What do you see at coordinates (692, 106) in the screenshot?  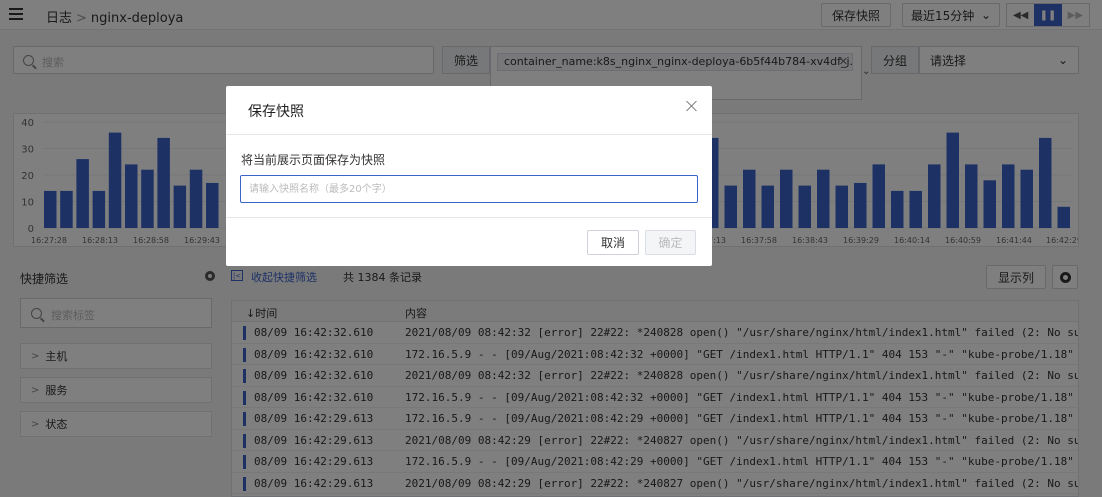 I see `close-icon` at bounding box center [692, 106].